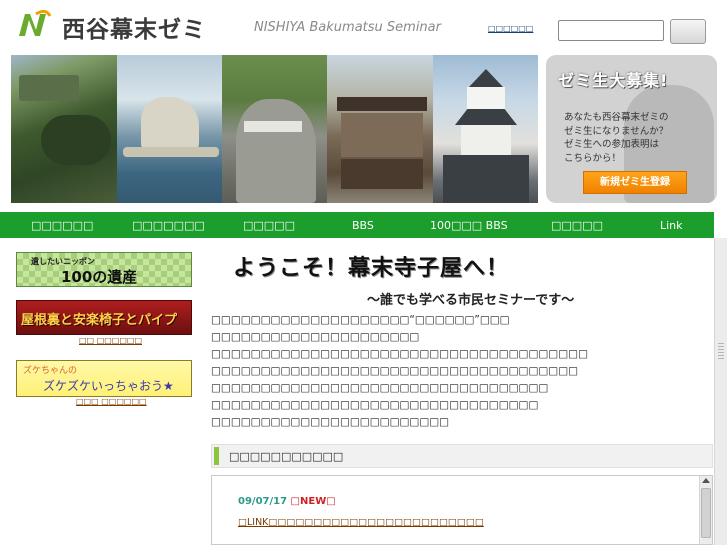 The height and width of the screenshot is (545, 727). What do you see at coordinates (269, 225) in the screenshot?
I see `nav-item-3: □□□□□` at bounding box center [269, 225].